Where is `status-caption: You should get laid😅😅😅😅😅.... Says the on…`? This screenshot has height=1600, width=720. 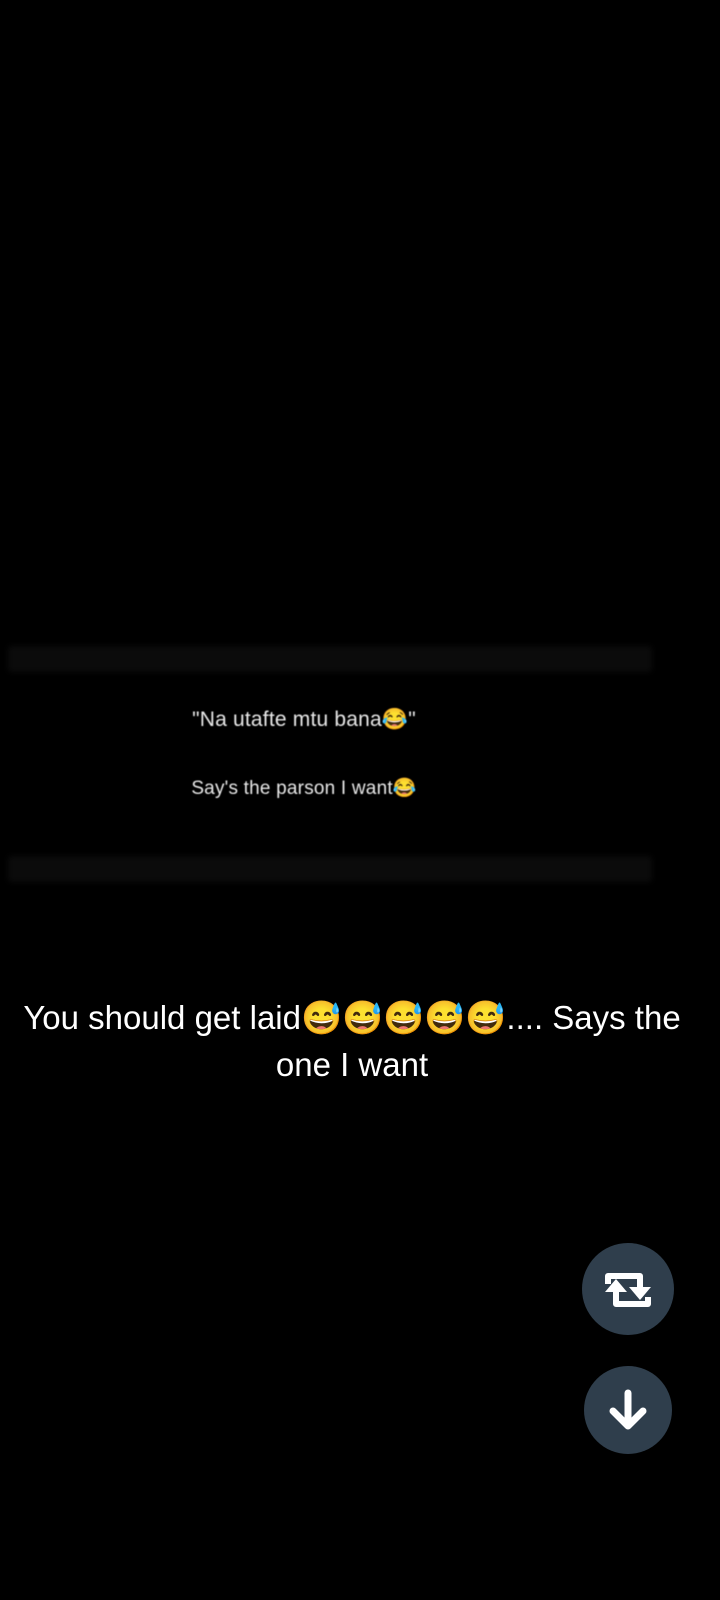 status-caption: You should get laid😅😅😅😅😅.... Says the on… is located at coordinates (352, 1041).